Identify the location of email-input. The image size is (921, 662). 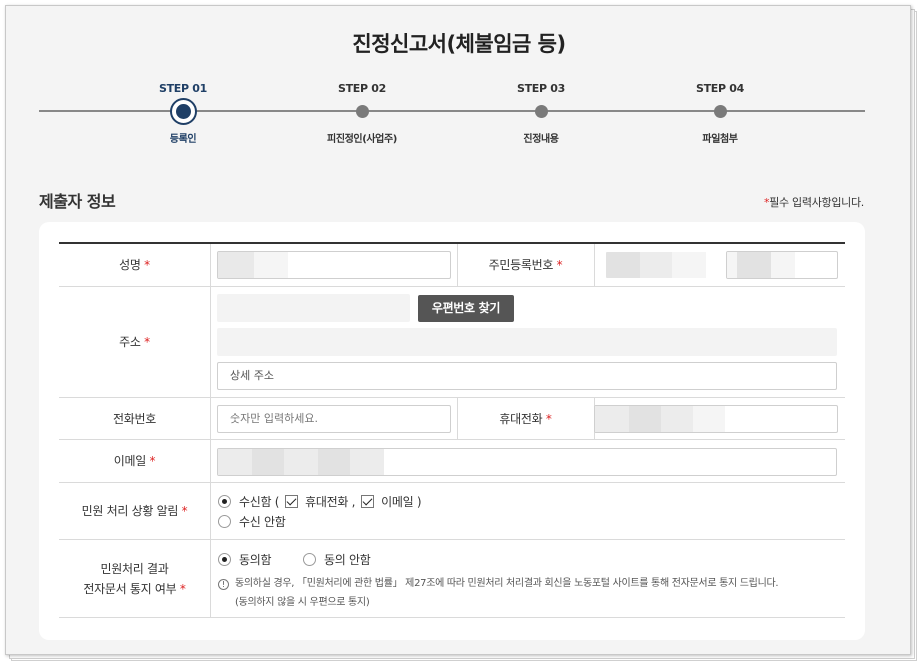
(527, 462).